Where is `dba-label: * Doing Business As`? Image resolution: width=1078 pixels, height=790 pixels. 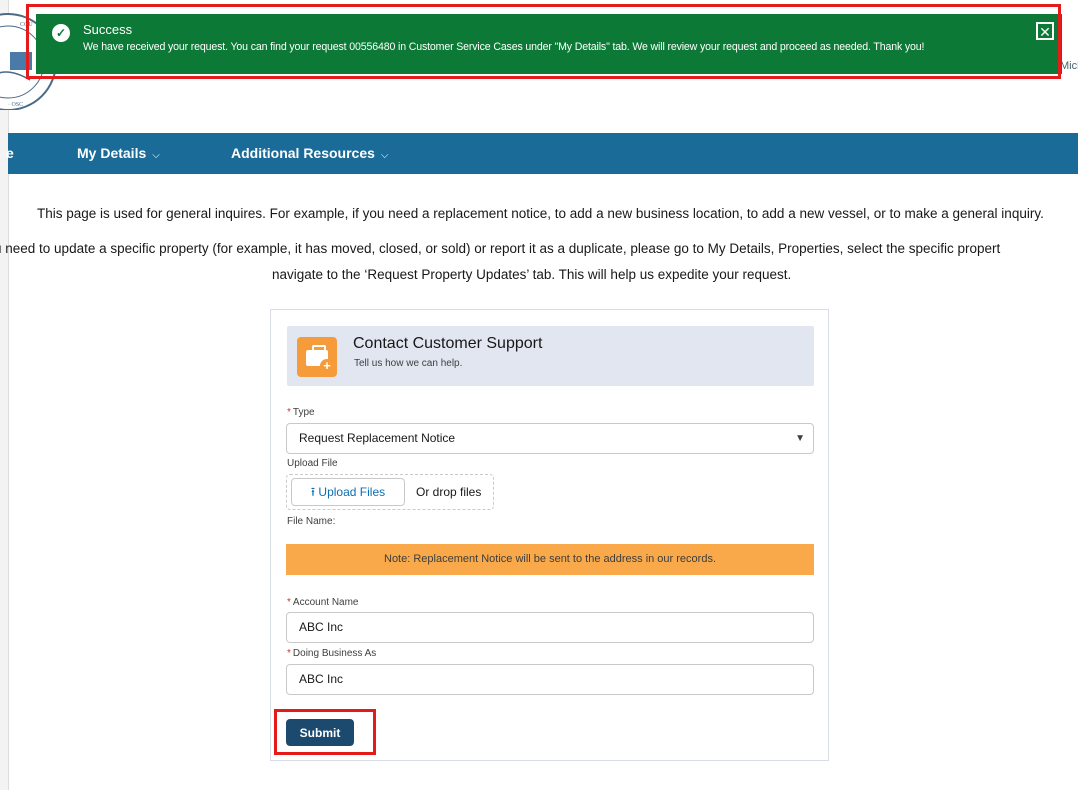 dba-label: * Doing Business As is located at coordinates (332, 653).